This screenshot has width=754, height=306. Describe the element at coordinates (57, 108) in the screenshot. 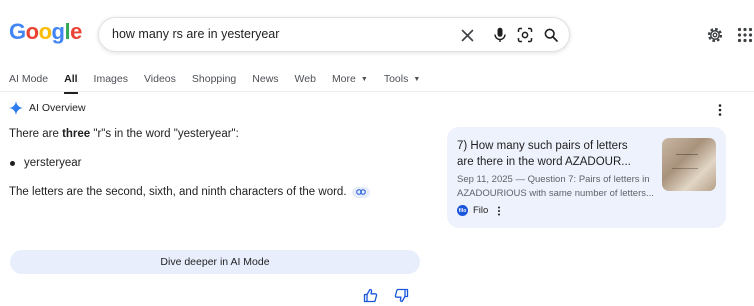

I see `ai-overview-title: AI Overview` at that location.